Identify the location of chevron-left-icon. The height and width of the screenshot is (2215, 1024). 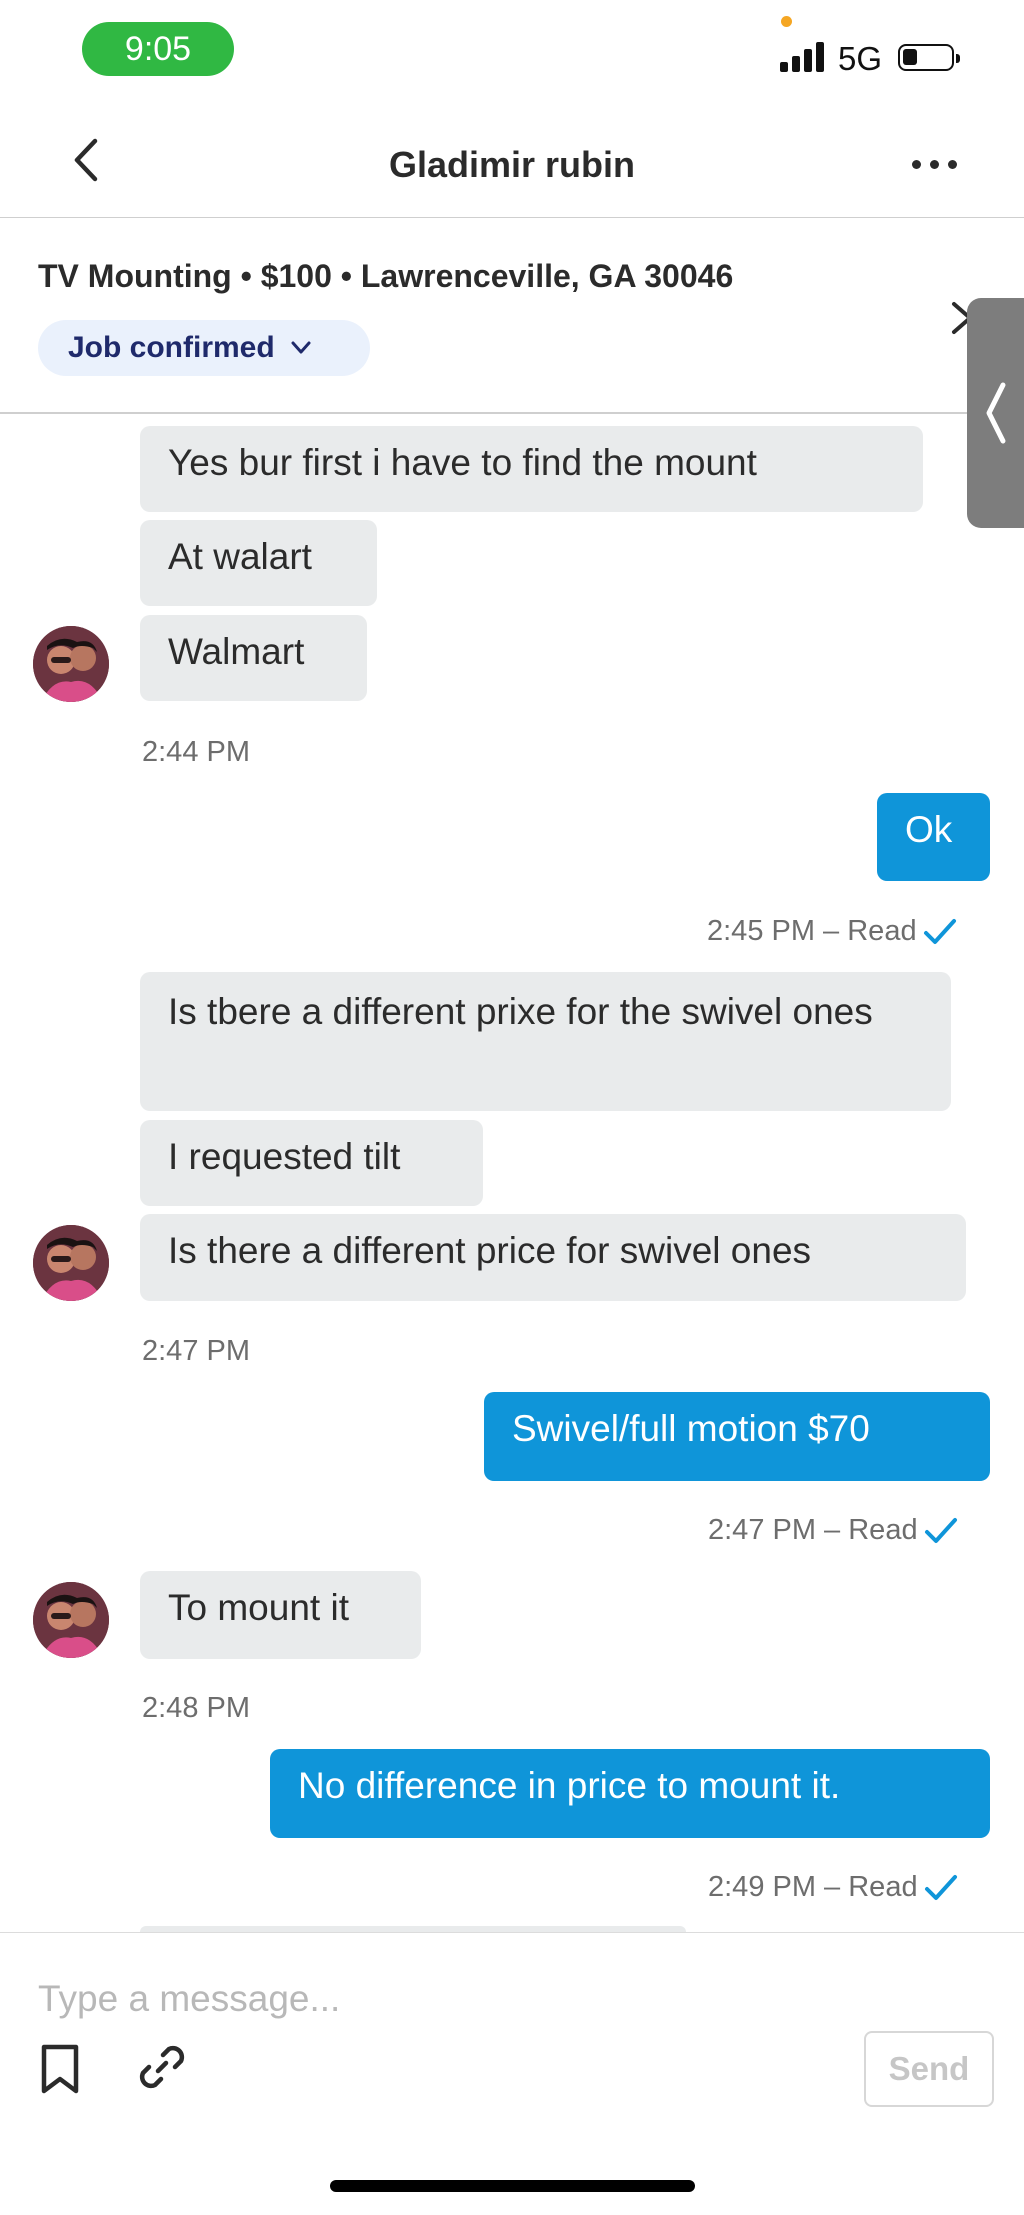
(995, 413).